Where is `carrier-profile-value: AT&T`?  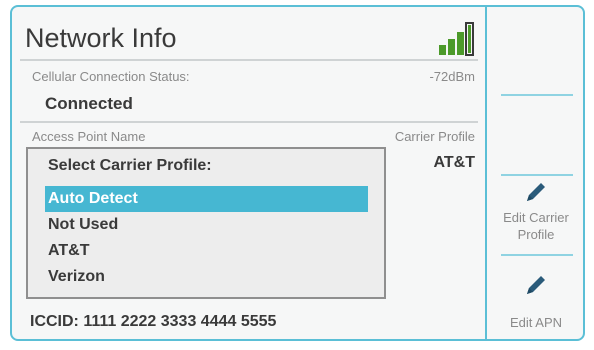
carrier-profile-value: AT&T is located at coordinates (454, 162).